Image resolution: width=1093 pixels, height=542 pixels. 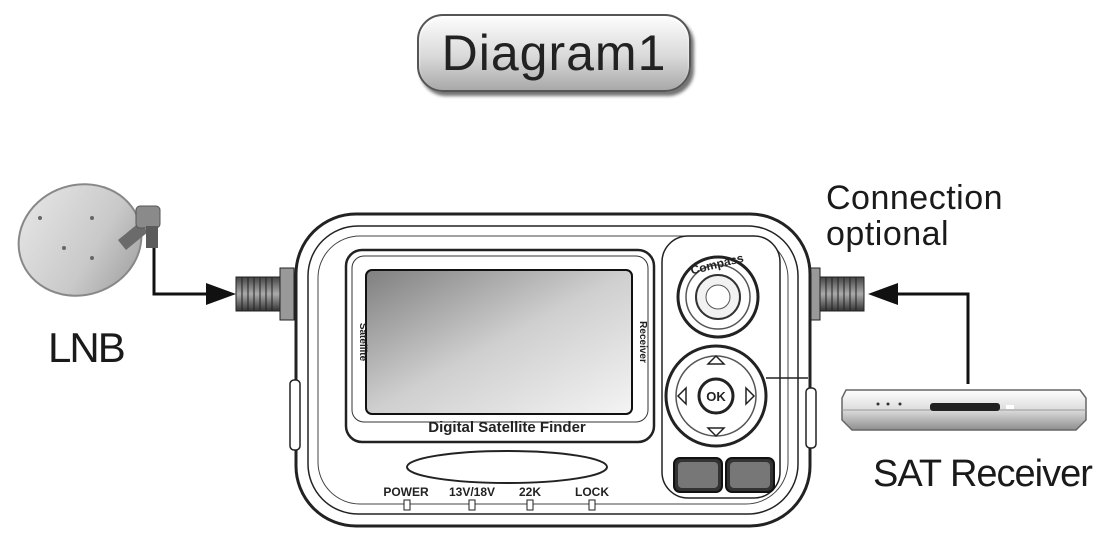 What do you see at coordinates (888, 234) in the screenshot?
I see `connection-label-line2: optional` at bounding box center [888, 234].